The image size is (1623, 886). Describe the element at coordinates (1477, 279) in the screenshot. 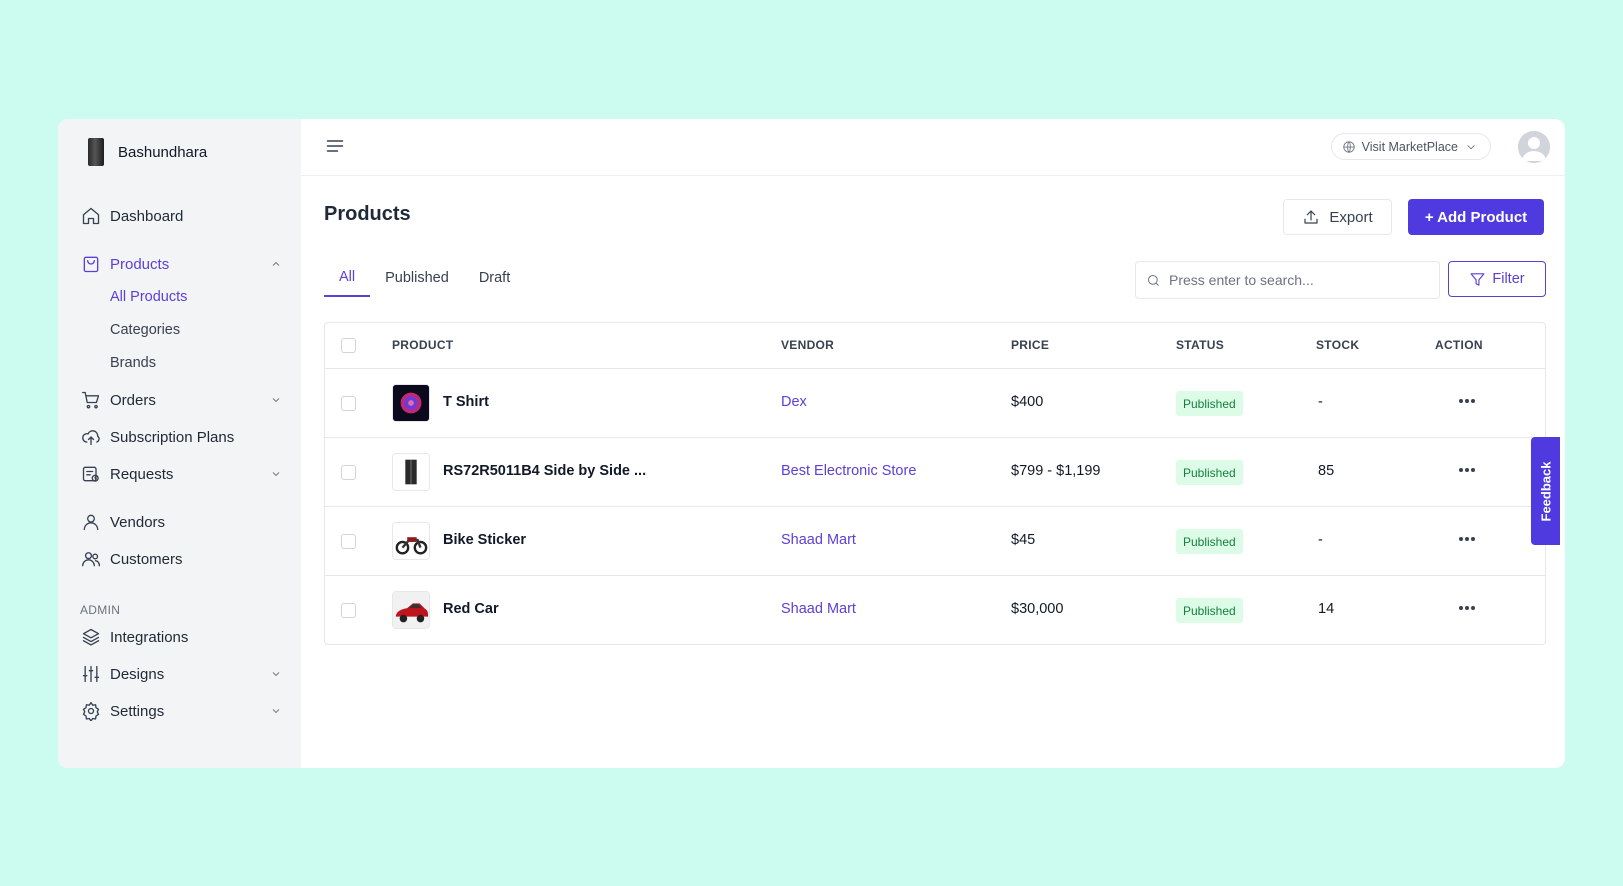

I see `filter-icon` at that location.